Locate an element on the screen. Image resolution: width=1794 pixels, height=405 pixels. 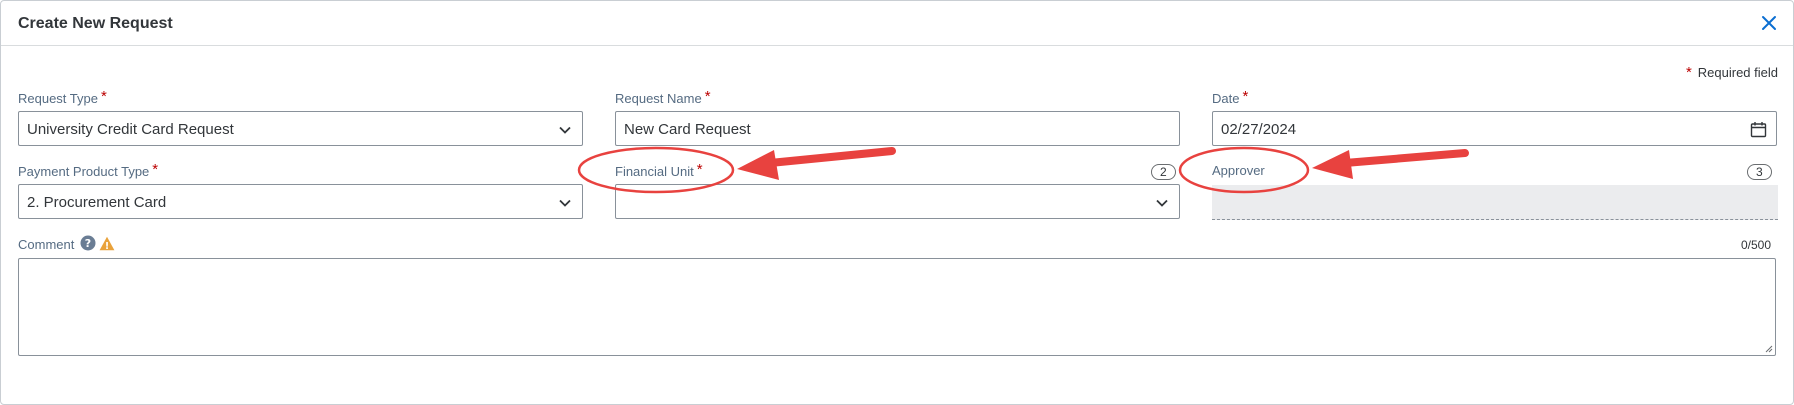
date-label-text: Date is located at coordinates (1226, 98).